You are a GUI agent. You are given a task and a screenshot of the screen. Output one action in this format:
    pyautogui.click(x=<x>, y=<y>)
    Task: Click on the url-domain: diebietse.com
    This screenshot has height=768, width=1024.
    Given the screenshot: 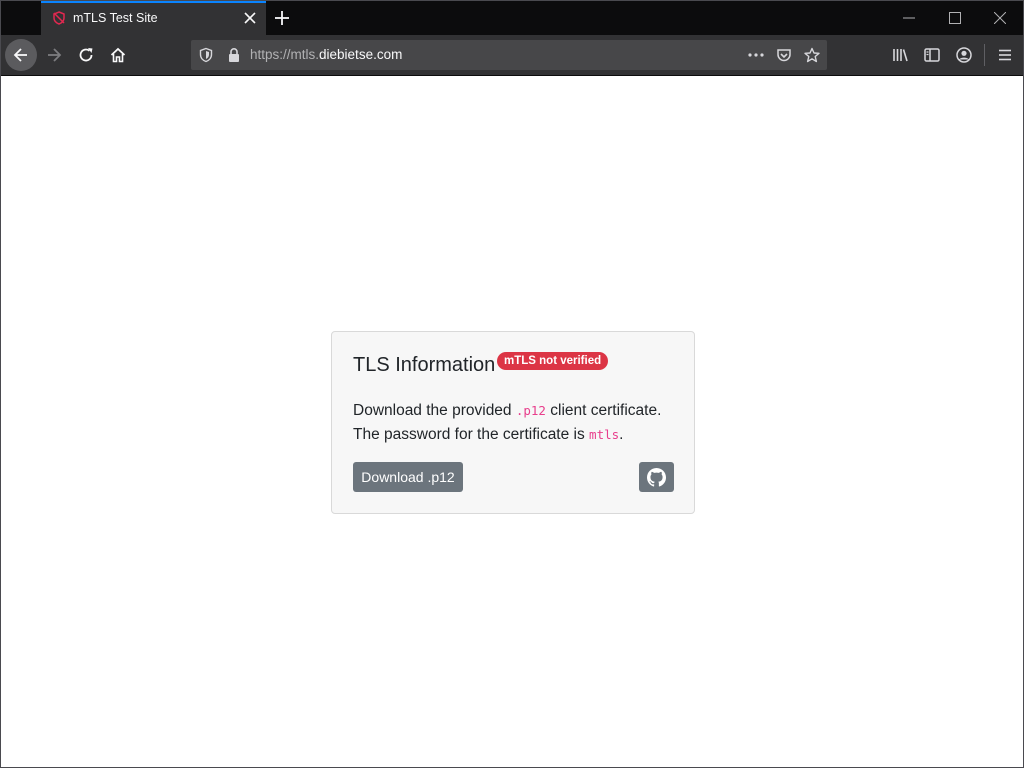 What is the action you would take?
    pyautogui.click(x=361, y=54)
    